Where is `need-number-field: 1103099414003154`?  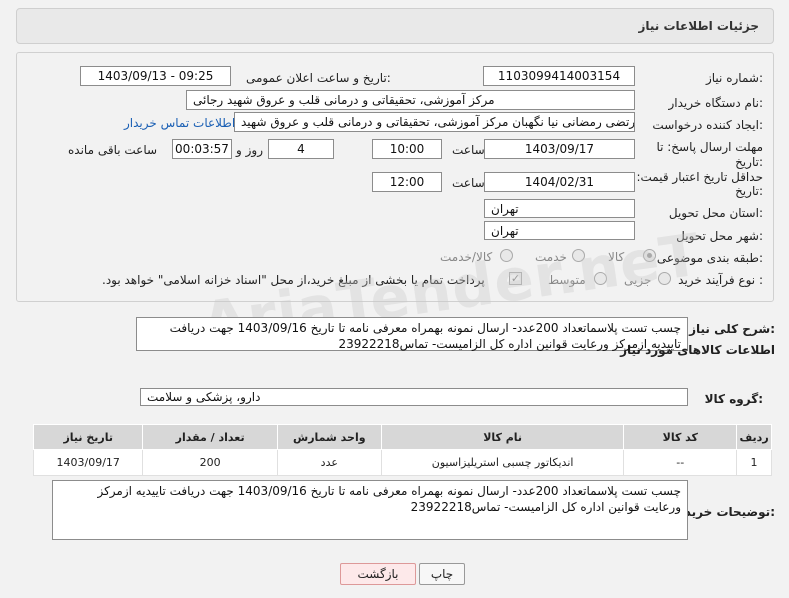
need-number-field: 1103099414003154 is located at coordinates (559, 76).